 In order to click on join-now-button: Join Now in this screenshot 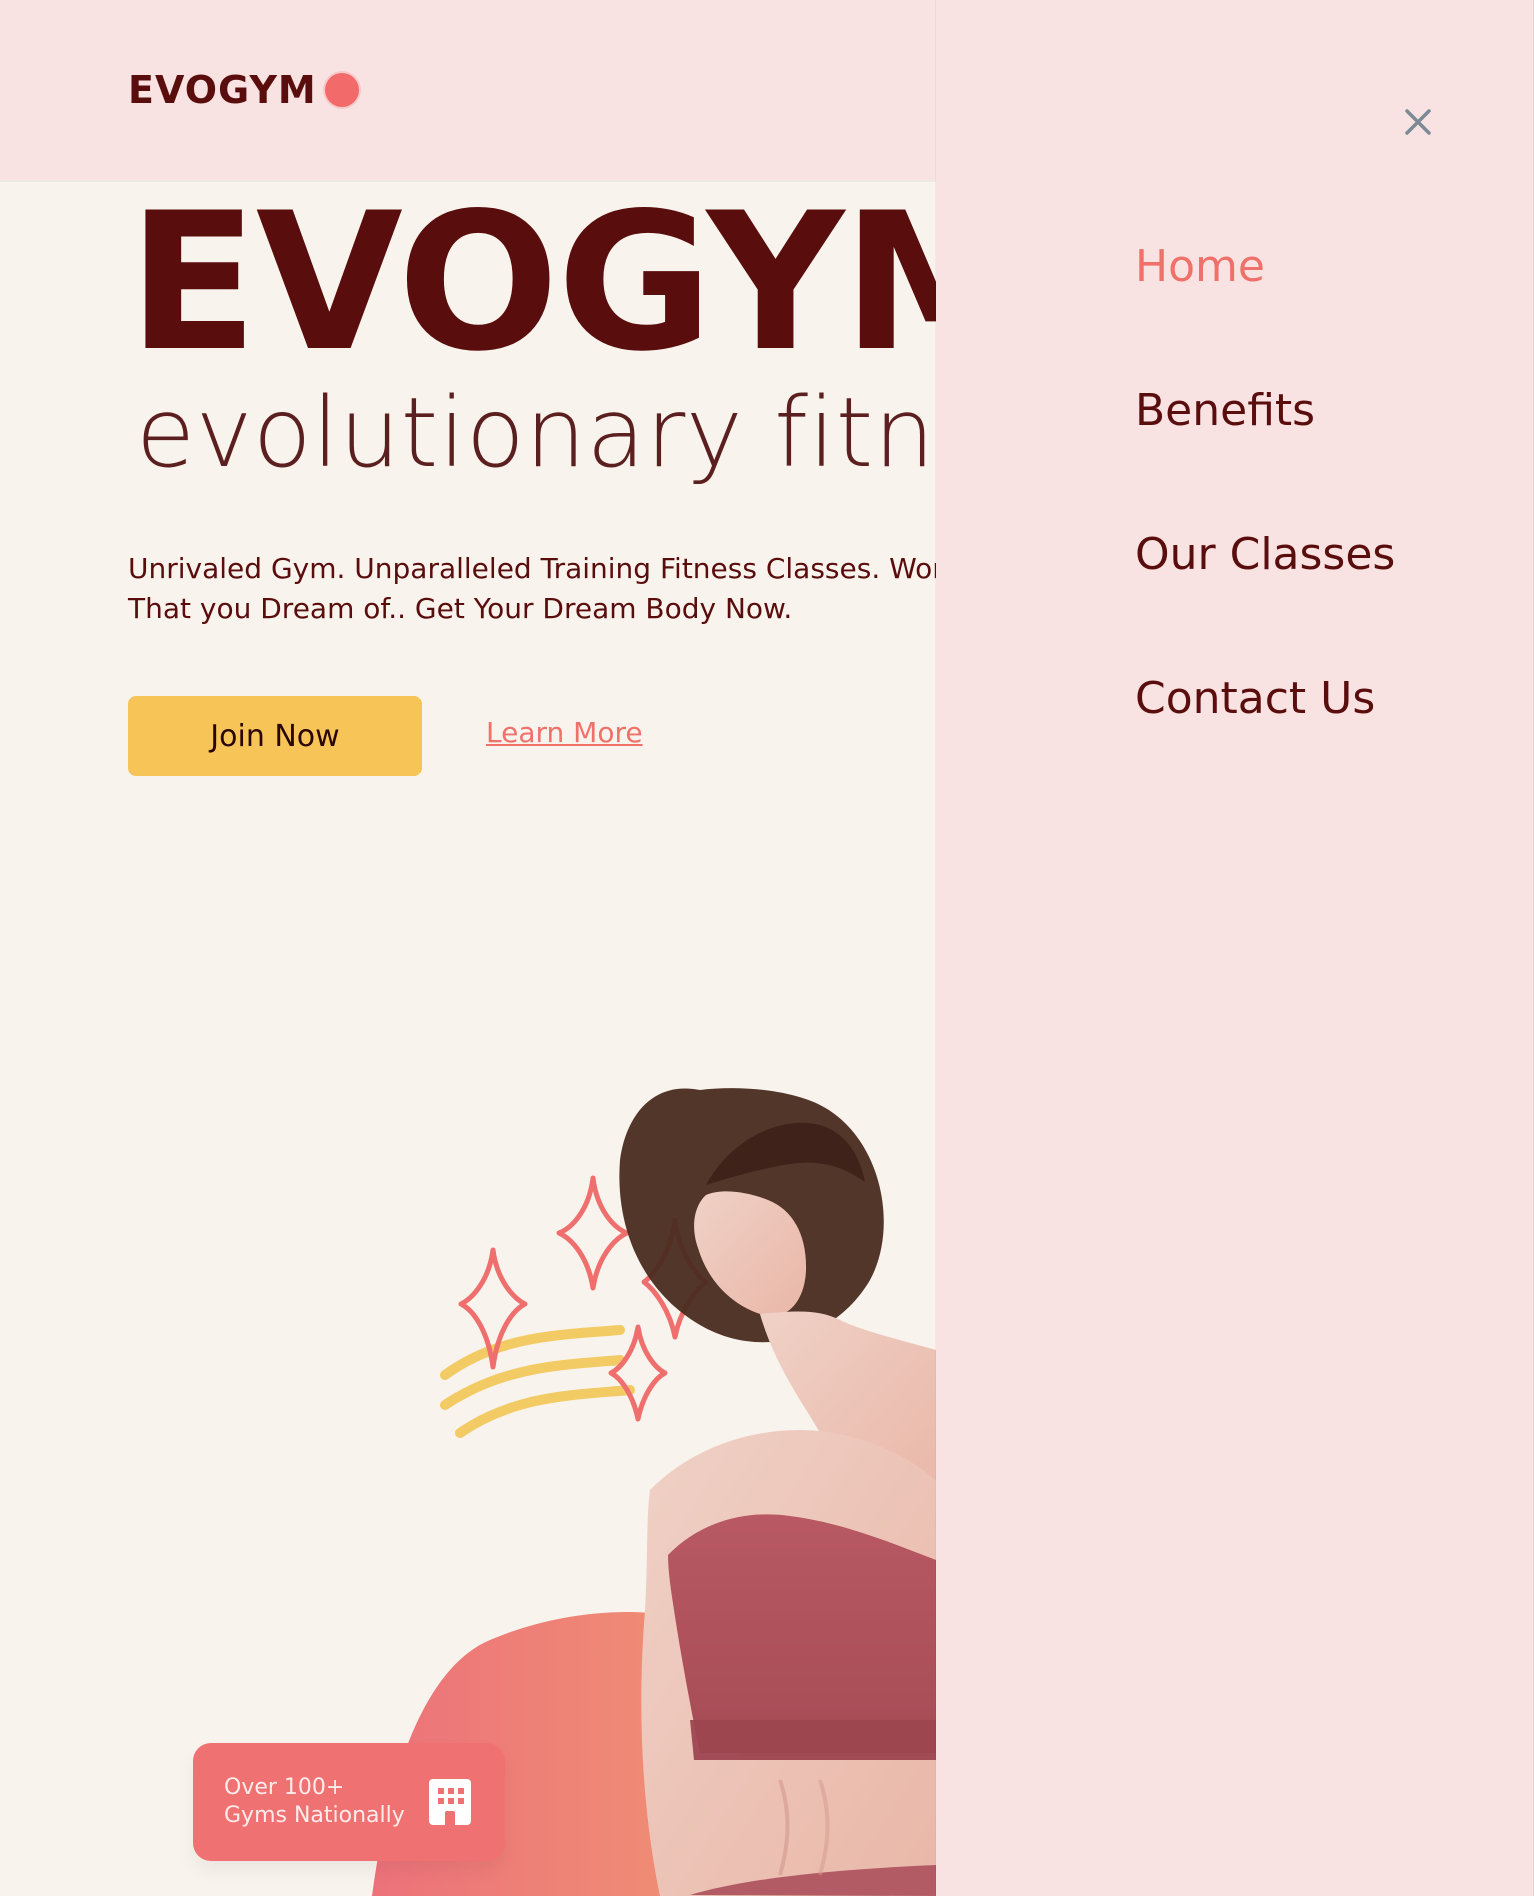, I will do `click(275, 736)`.